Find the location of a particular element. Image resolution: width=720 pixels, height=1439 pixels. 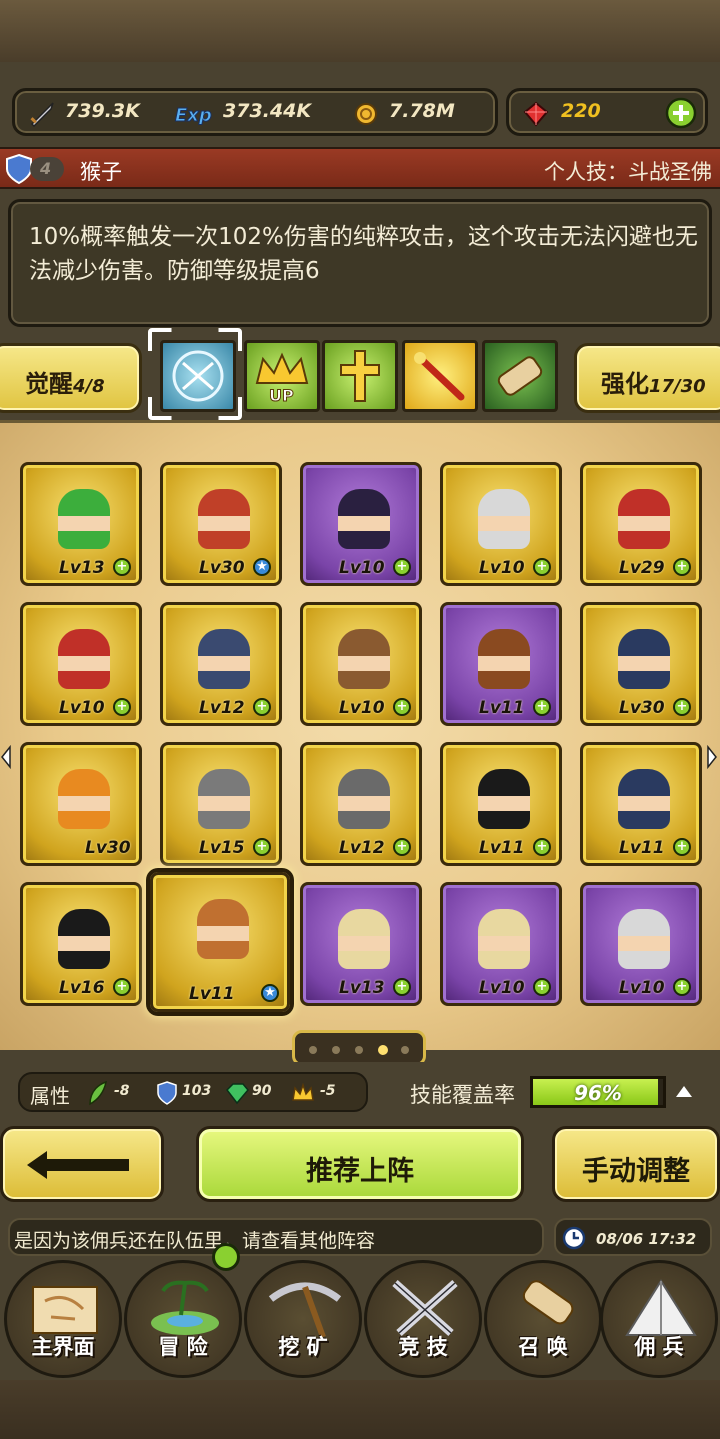

hero-level: Lv13 is located at coordinates (82, 568).